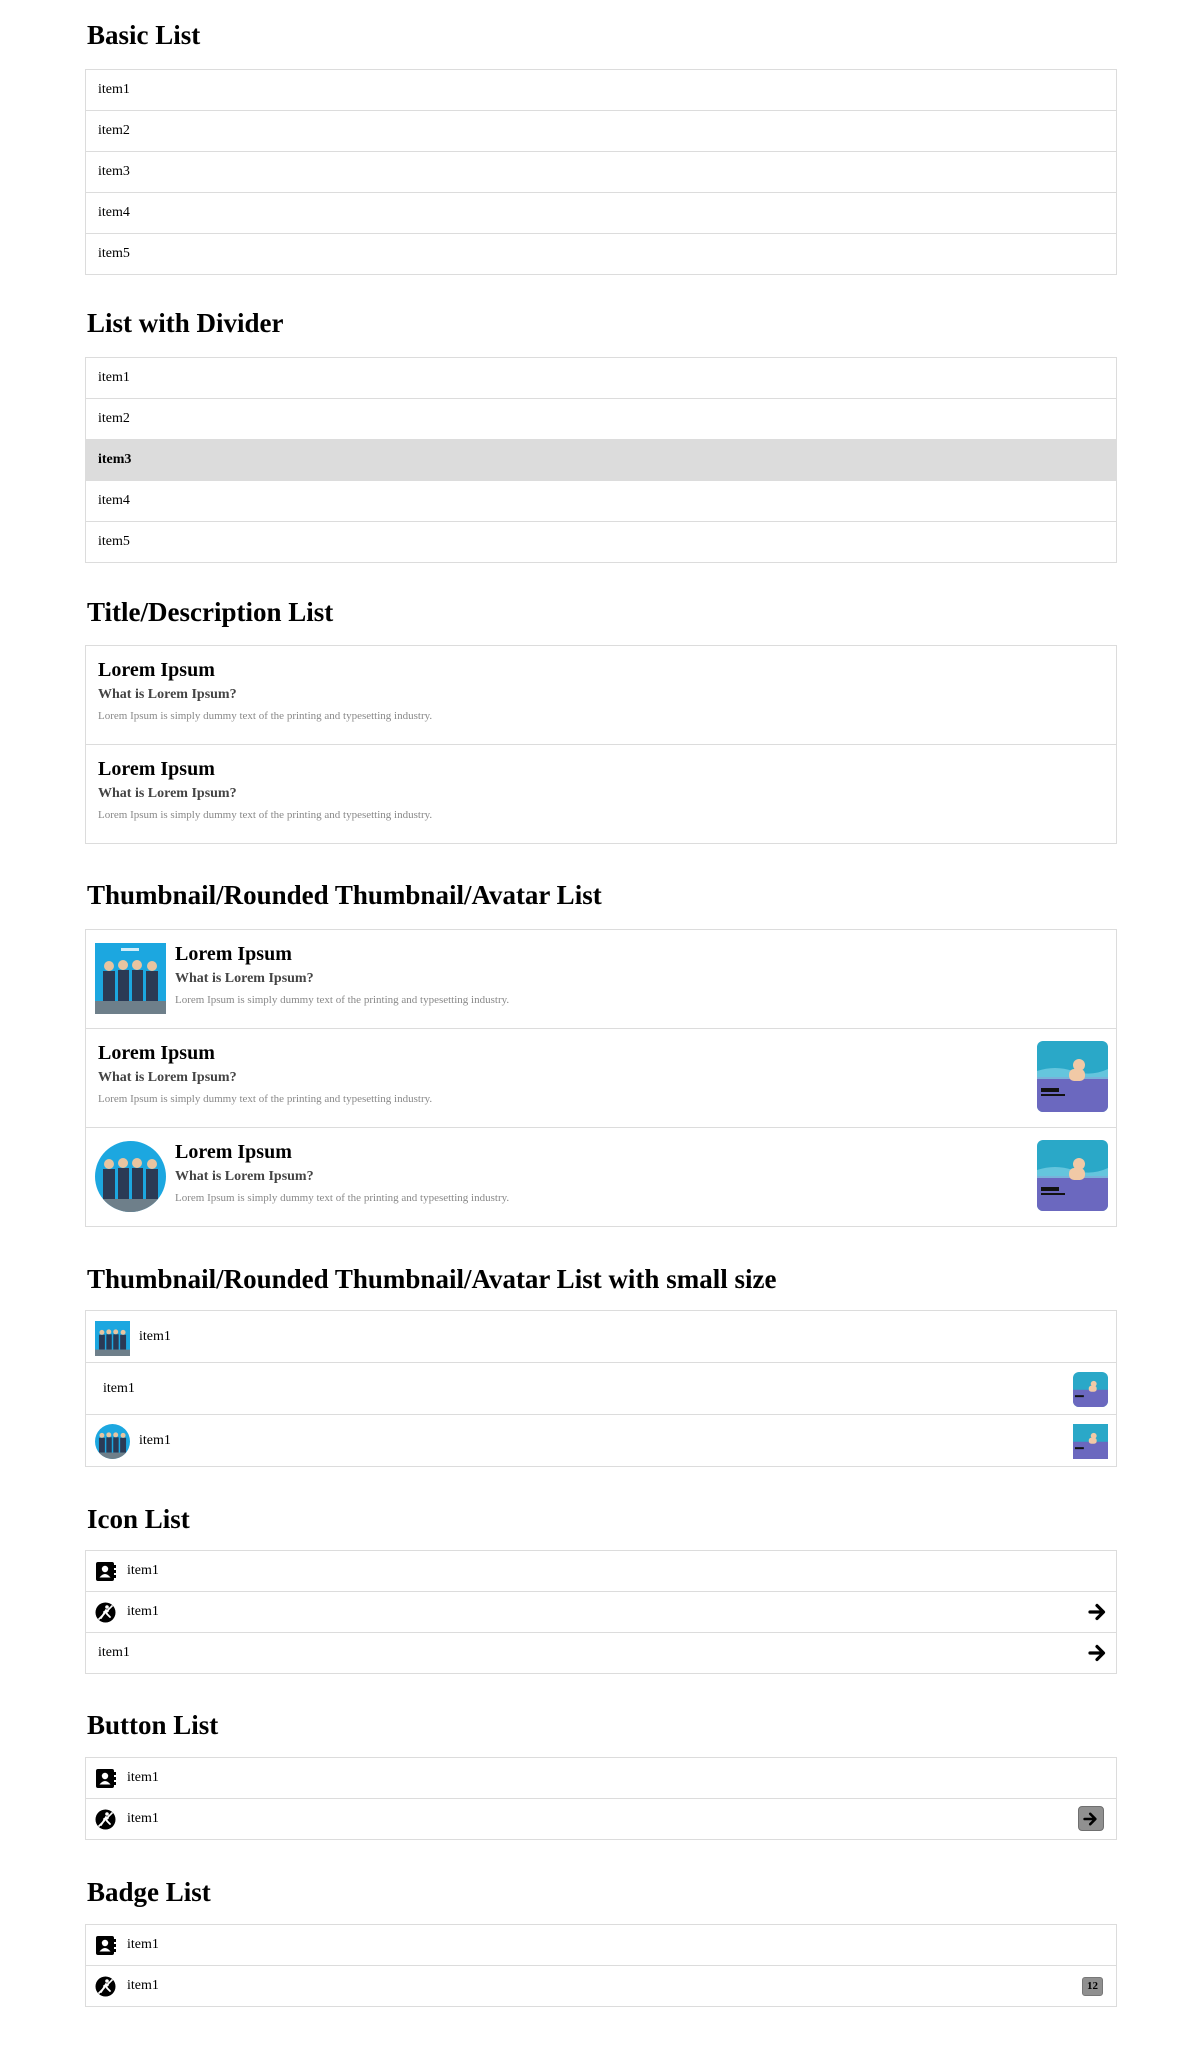  What do you see at coordinates (1090, 1441) in the screenshot?
I see `album-thumbnail-small` at bounding box center [1090, 1441].